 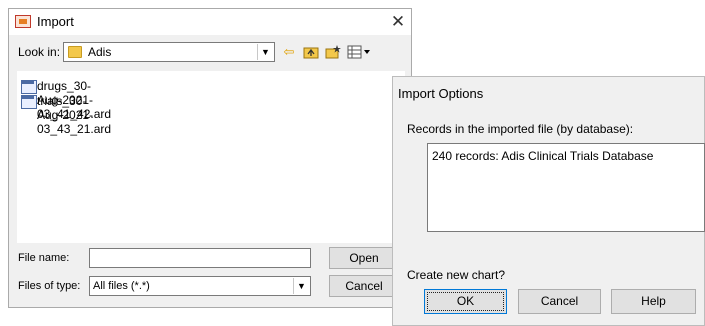 I want to click on view-menu-icon, so click(x=359, y=52).